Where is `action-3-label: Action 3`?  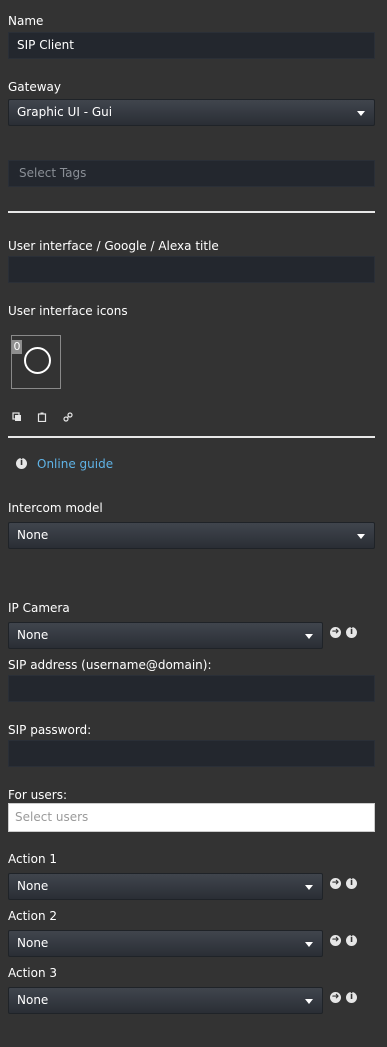
action-3-label: Action 3 is located at coordinates (33, 973).